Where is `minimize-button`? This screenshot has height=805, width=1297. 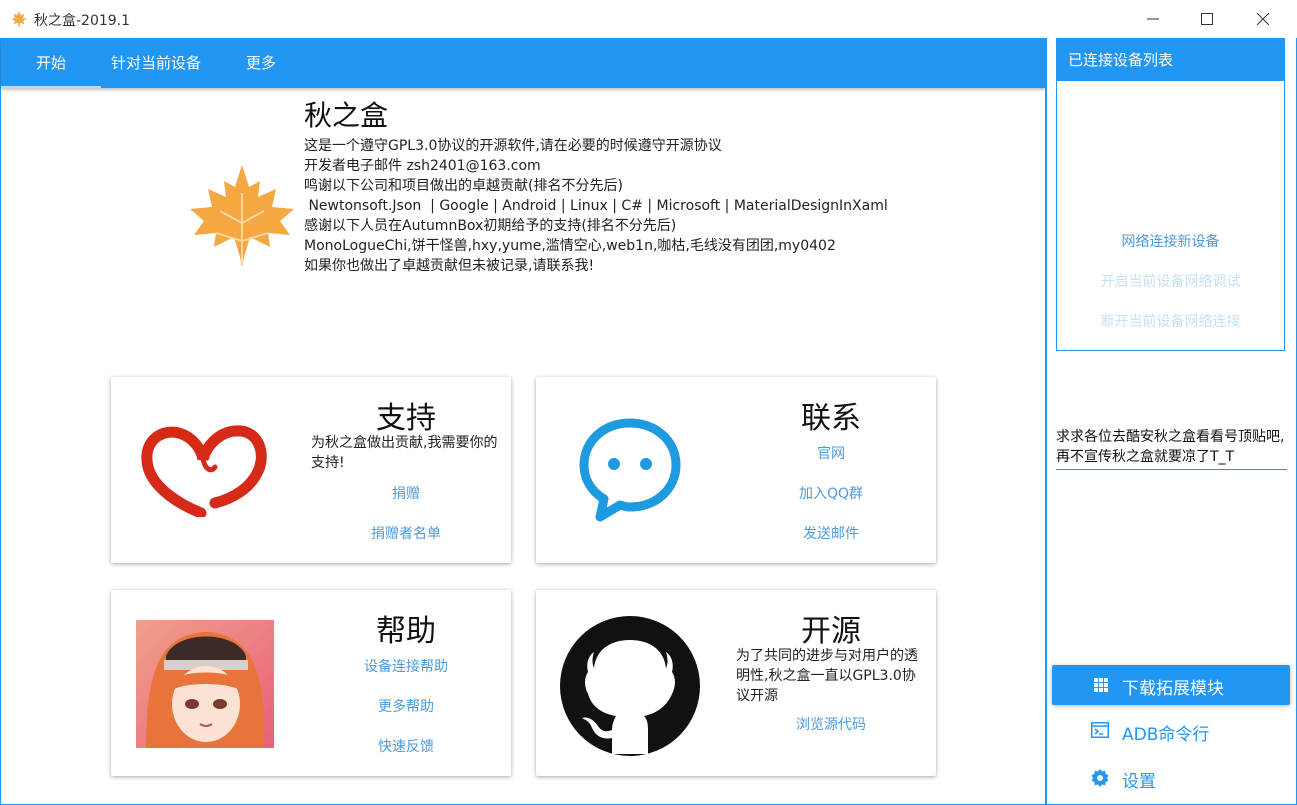 minimize-button is located at coordinates (1153, 19).